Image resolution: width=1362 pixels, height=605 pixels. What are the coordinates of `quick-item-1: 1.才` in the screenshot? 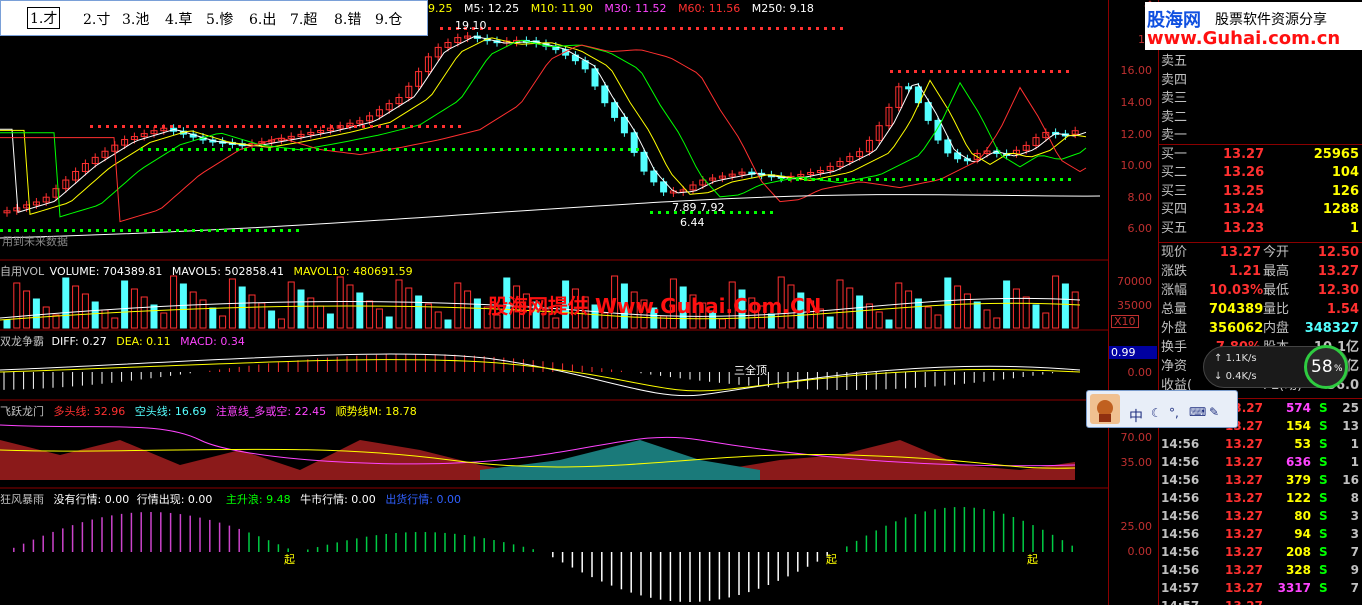 It's located at (44, 18).